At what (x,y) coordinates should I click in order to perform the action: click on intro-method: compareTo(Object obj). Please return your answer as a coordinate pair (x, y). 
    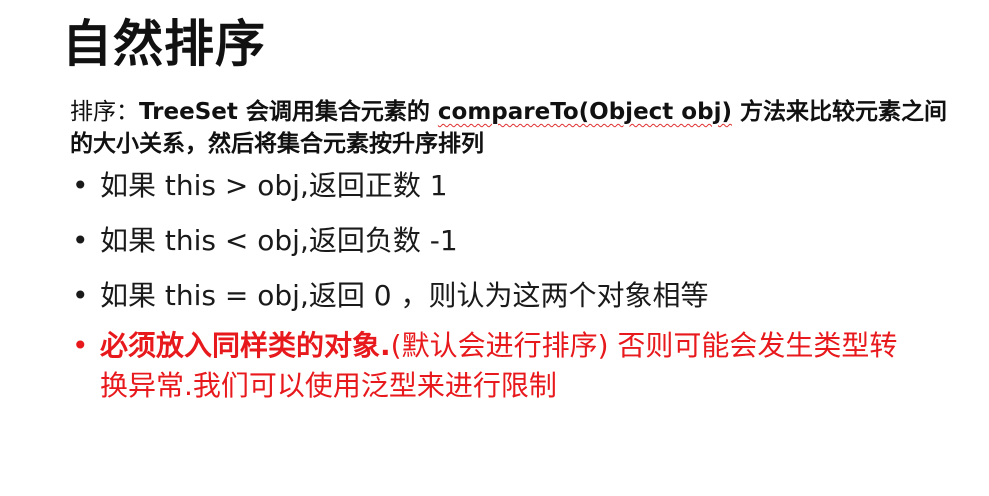
    Looking at the image, I should click on (584, 112).